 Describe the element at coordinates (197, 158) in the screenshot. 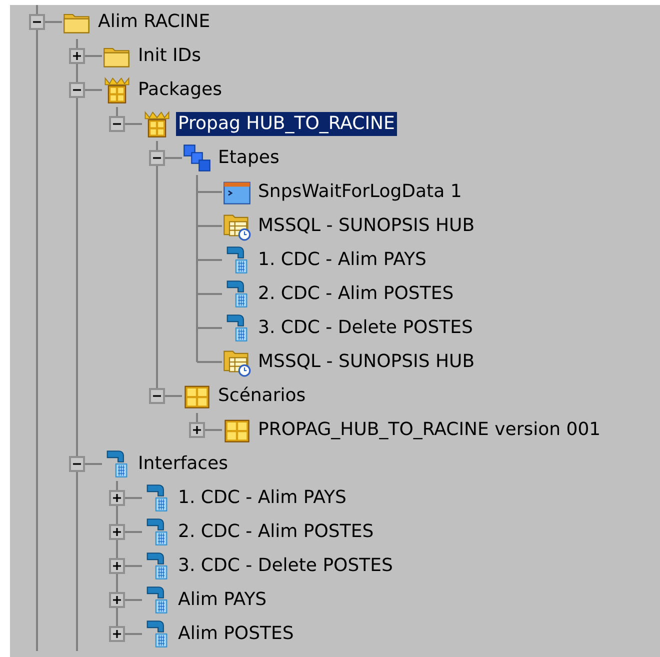

I see `stacked-squares-icon` at that location.